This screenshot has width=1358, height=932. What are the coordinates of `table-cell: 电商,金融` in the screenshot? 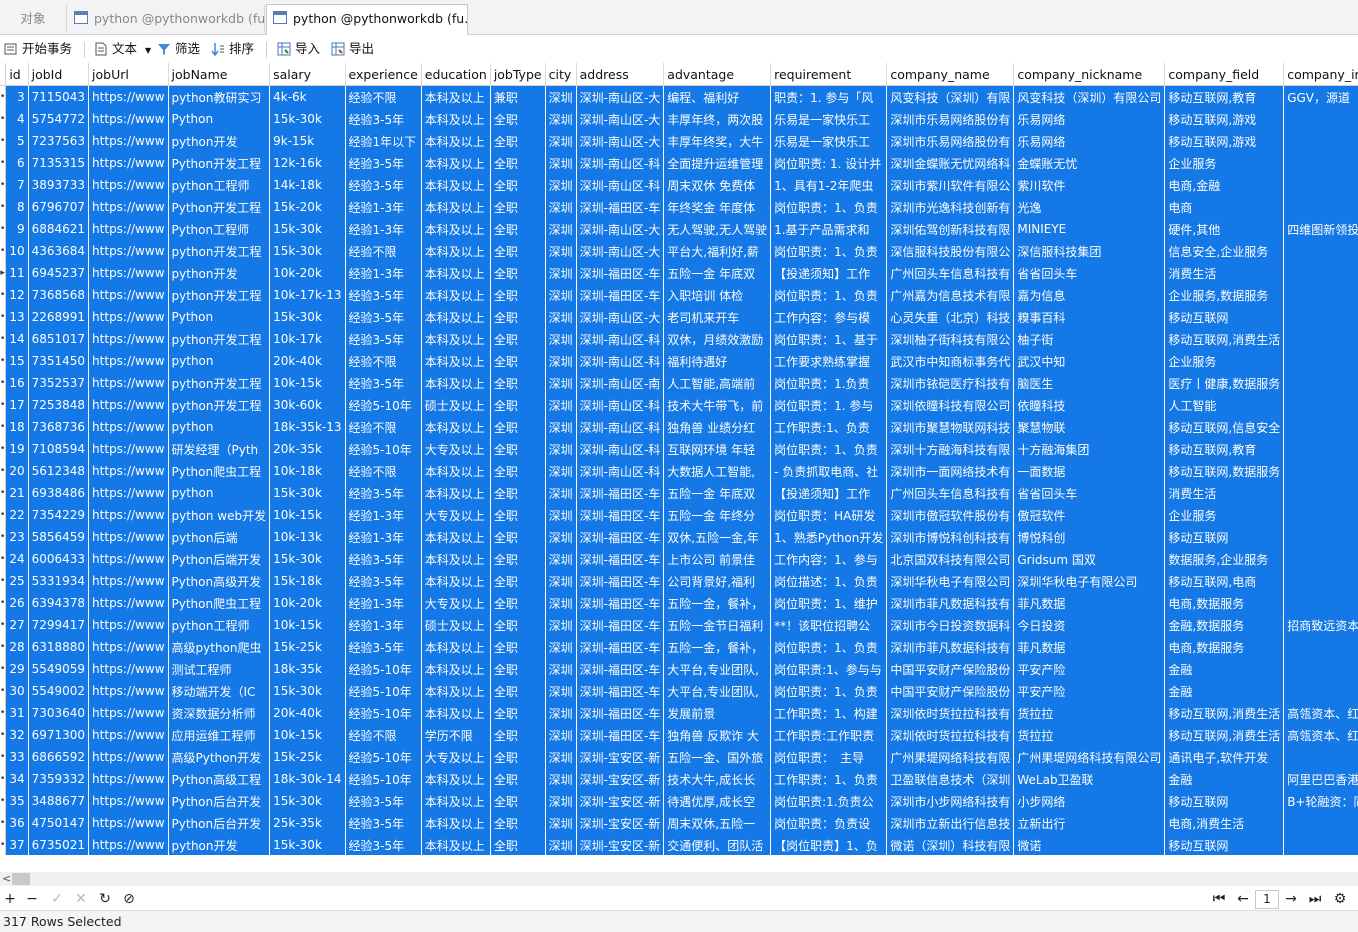 It's located at (1224, 185).